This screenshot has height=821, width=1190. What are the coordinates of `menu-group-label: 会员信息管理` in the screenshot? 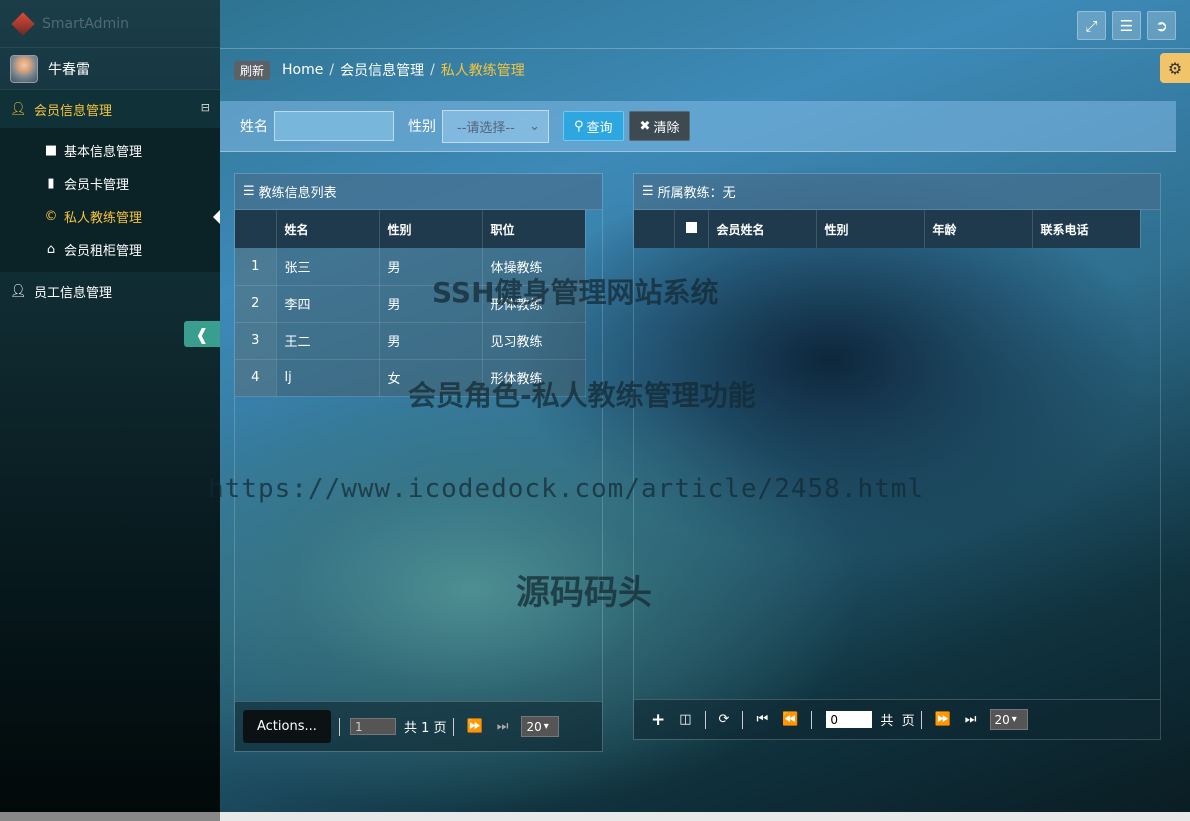 It's located at (73, 111).